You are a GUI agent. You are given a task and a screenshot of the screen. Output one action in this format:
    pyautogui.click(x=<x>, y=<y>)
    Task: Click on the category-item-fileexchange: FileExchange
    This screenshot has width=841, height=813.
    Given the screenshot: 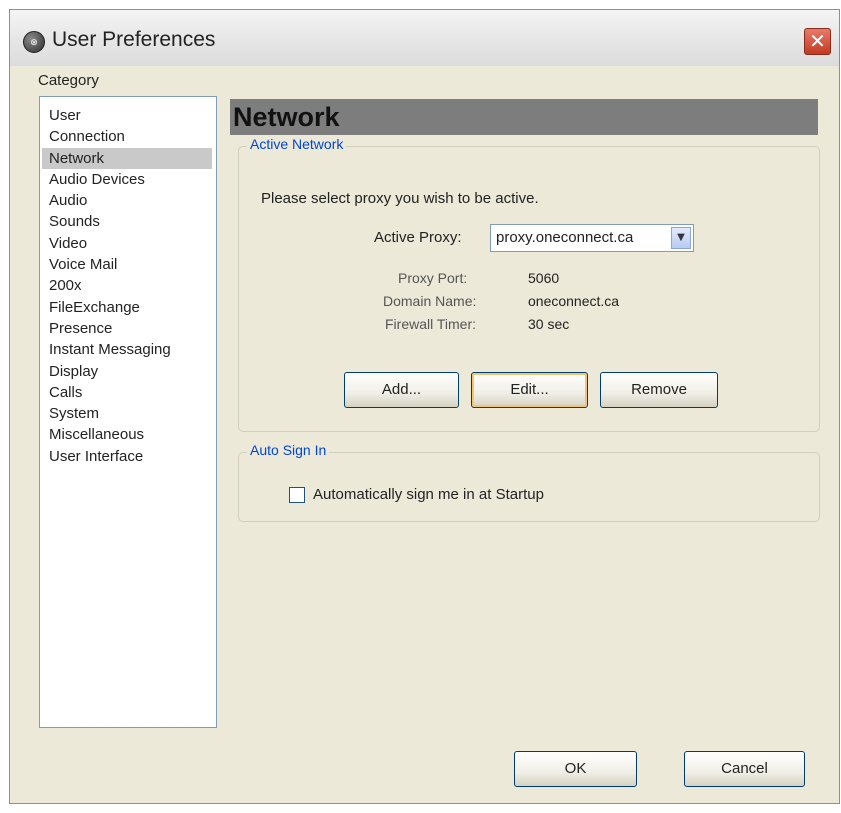 What is the action you would take?
    pyautogui.click(x=127, y=307)
    